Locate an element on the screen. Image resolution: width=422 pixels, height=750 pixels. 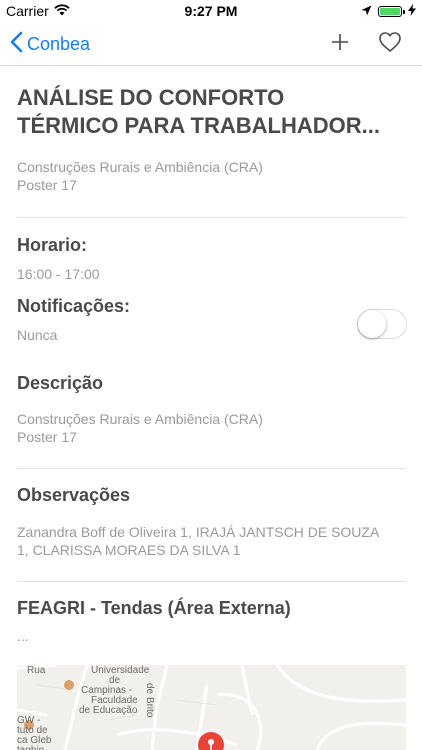
event-poster: Poster 17 is located at coordinates (47, 185).